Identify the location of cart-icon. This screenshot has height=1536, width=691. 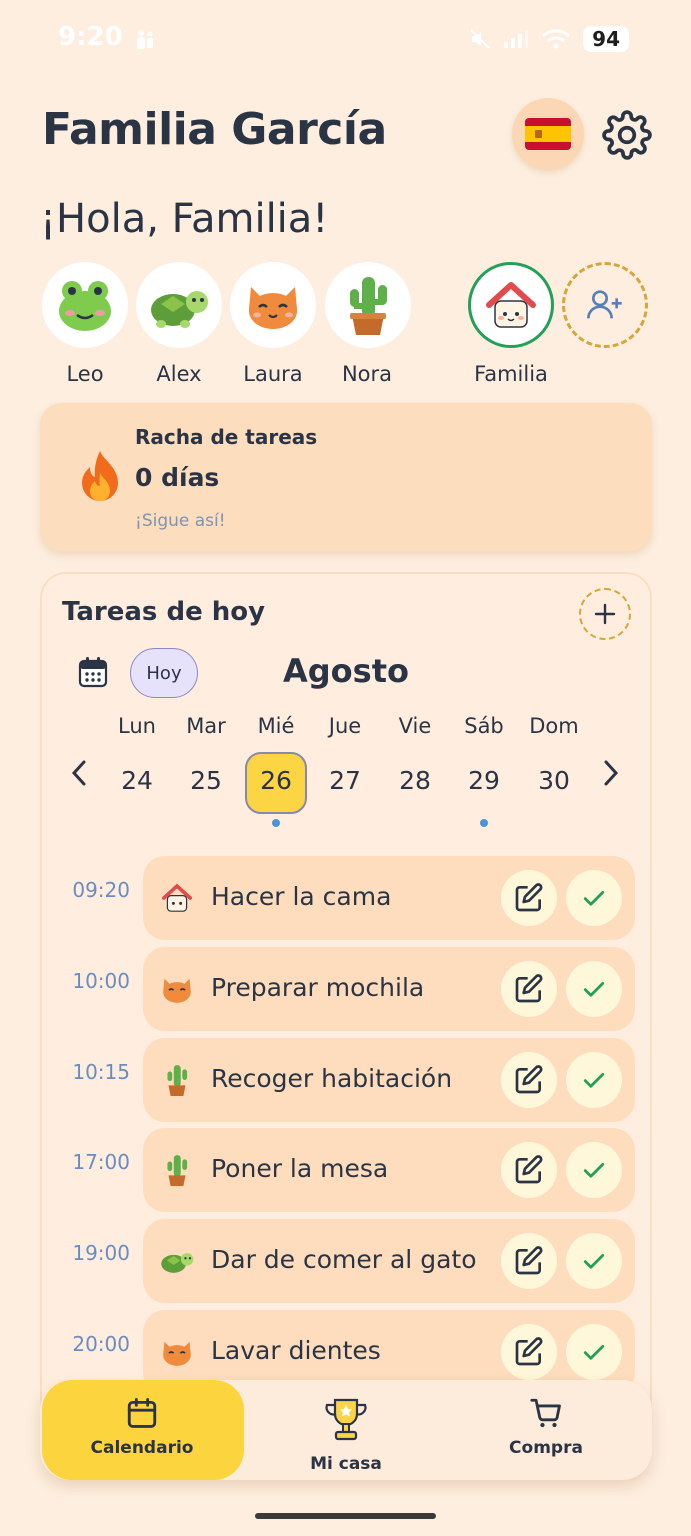
(545, 1413).